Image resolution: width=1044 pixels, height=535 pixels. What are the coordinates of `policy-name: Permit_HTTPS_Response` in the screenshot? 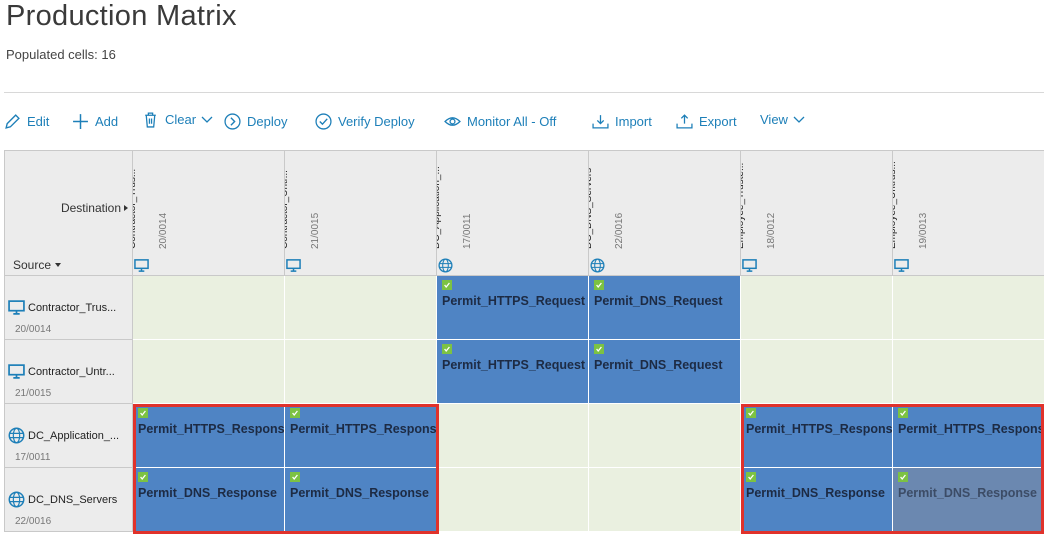 It's located at (971, 429).